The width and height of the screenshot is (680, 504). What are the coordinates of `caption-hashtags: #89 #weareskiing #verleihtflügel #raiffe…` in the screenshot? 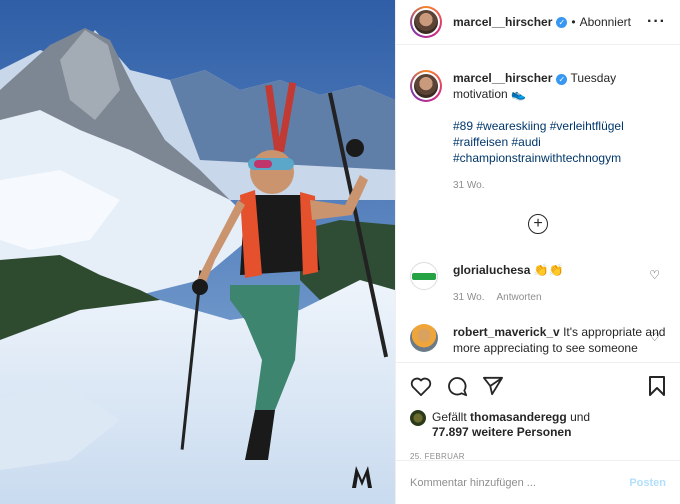 It's located at (559, 142).